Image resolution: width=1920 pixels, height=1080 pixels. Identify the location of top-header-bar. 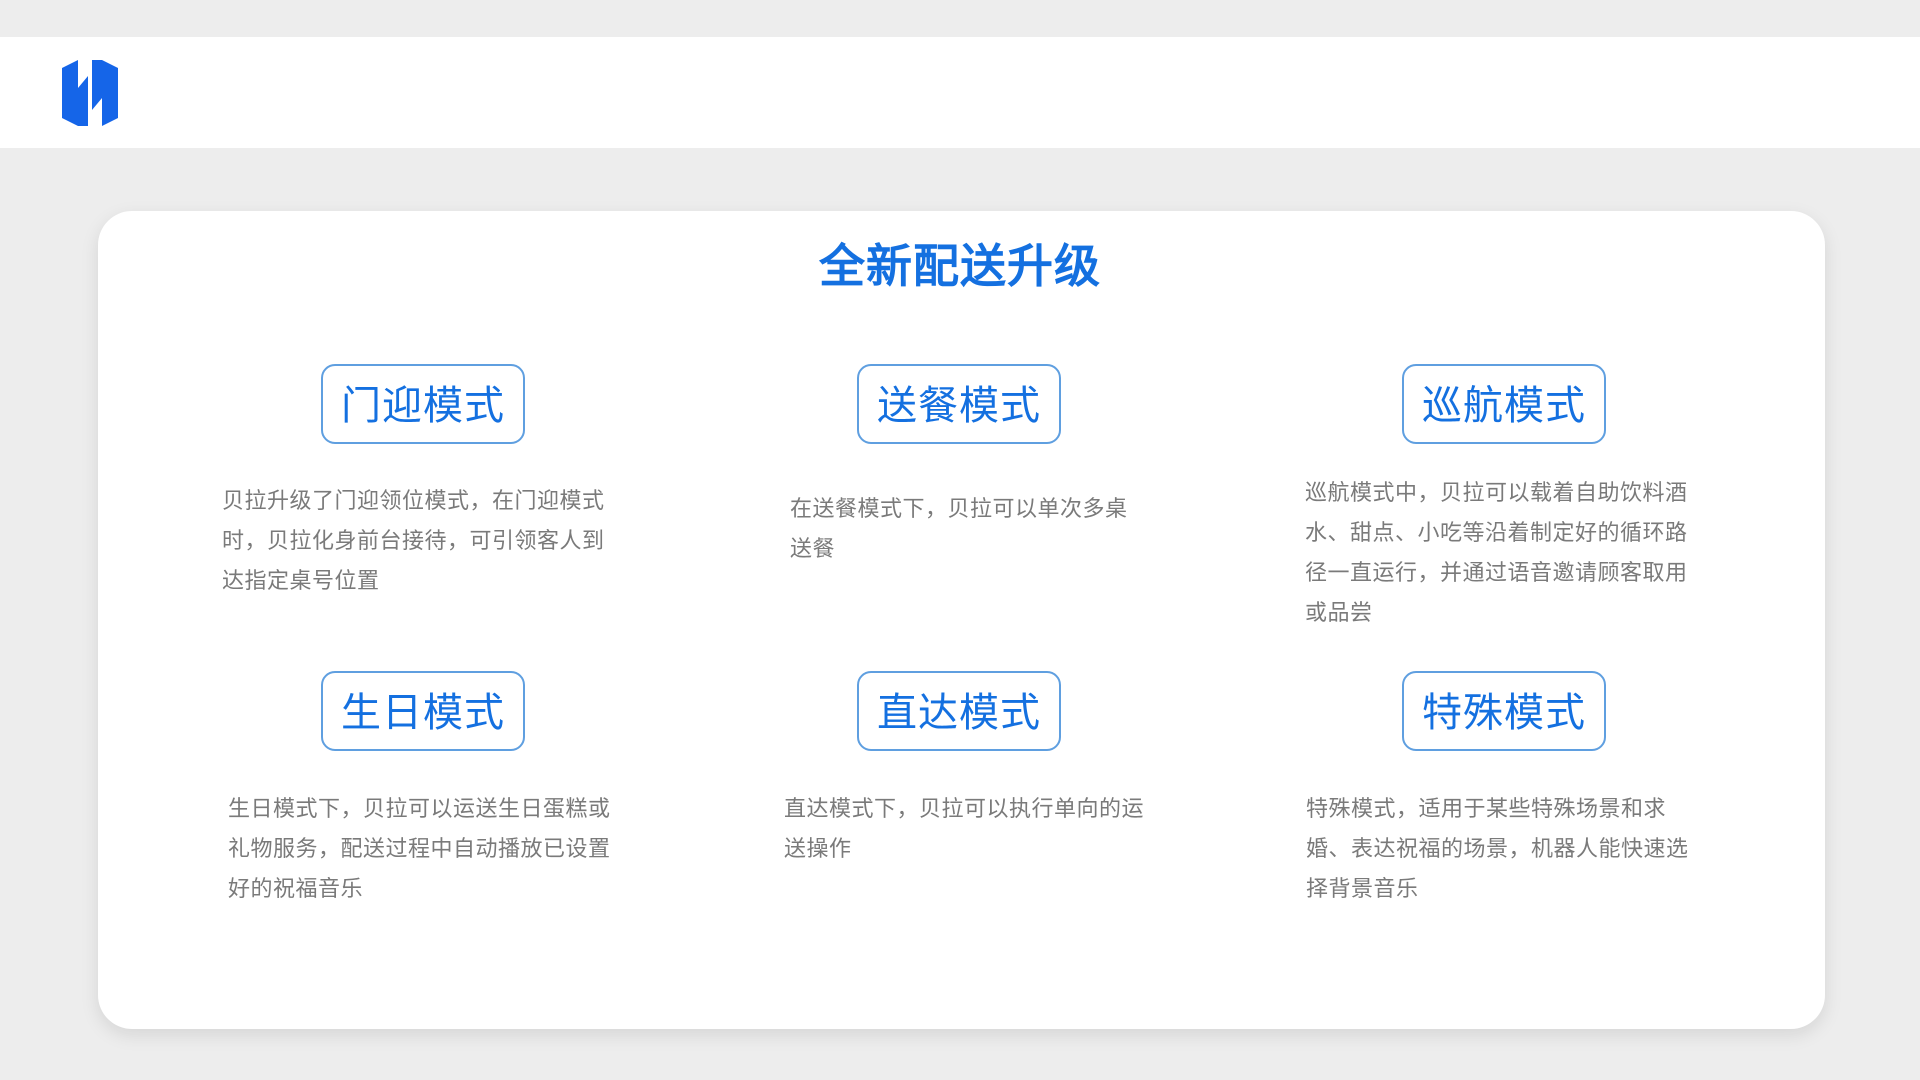
(960, 92).